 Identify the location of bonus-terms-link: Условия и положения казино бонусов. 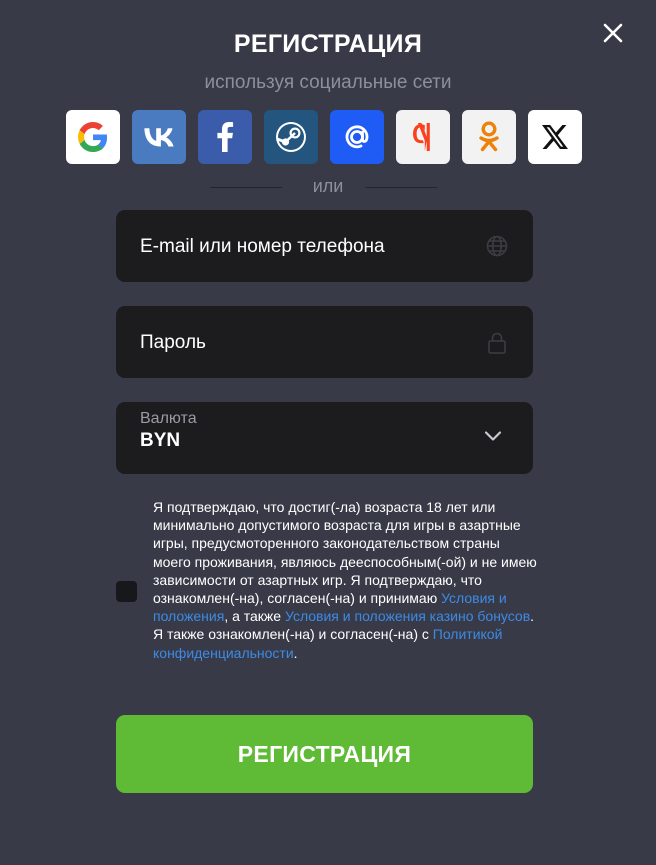
(407, 616).